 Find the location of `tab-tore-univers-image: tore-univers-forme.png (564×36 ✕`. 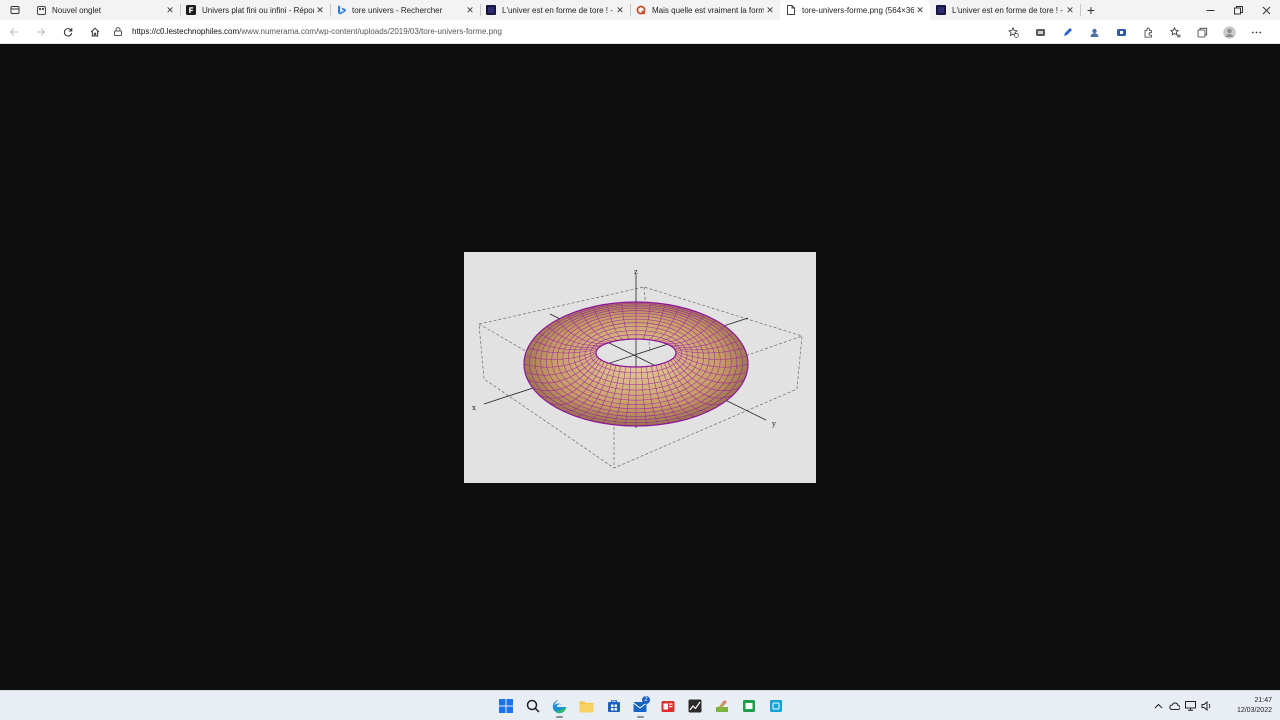

tab-tore-univers-image: tore-univers-forme.png (564×36 ✕ is located at coordinates (855, 10).